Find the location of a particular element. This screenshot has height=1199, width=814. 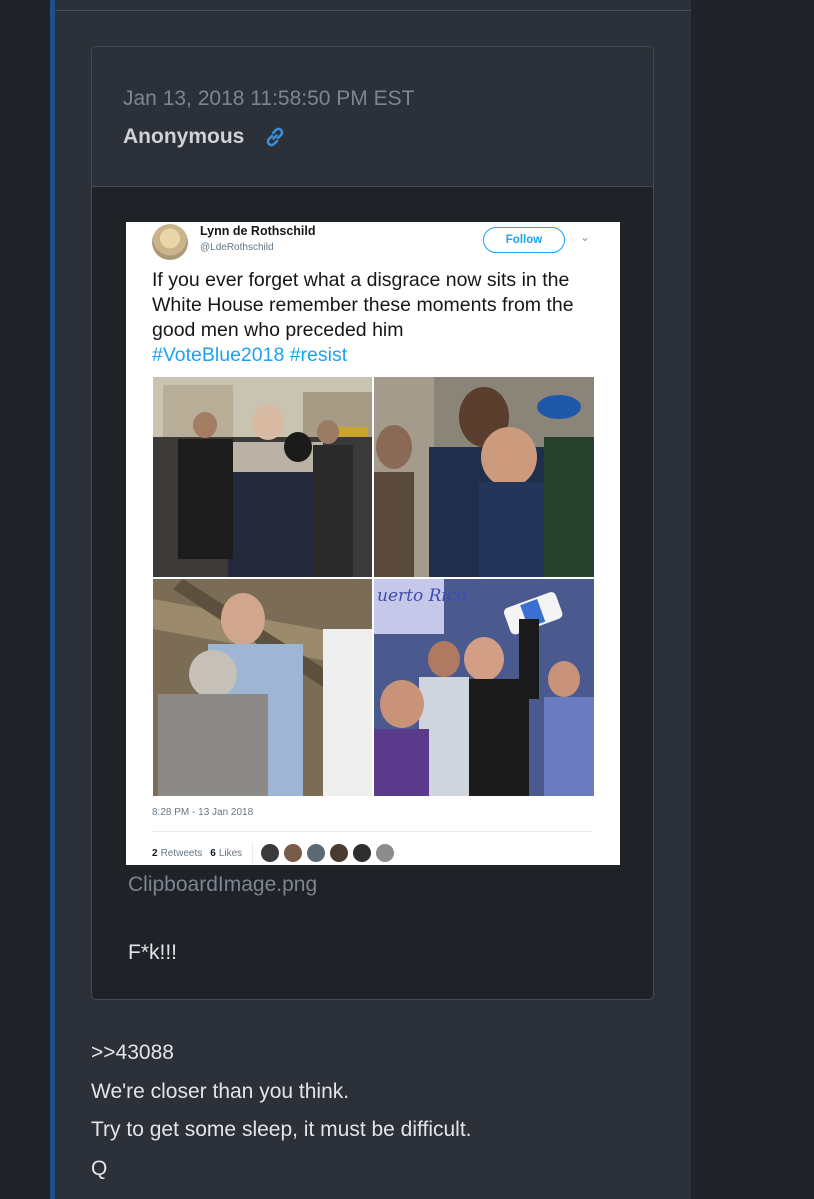

attachment-filename: ClipboardImage.png is located at coordinates (222, 885).